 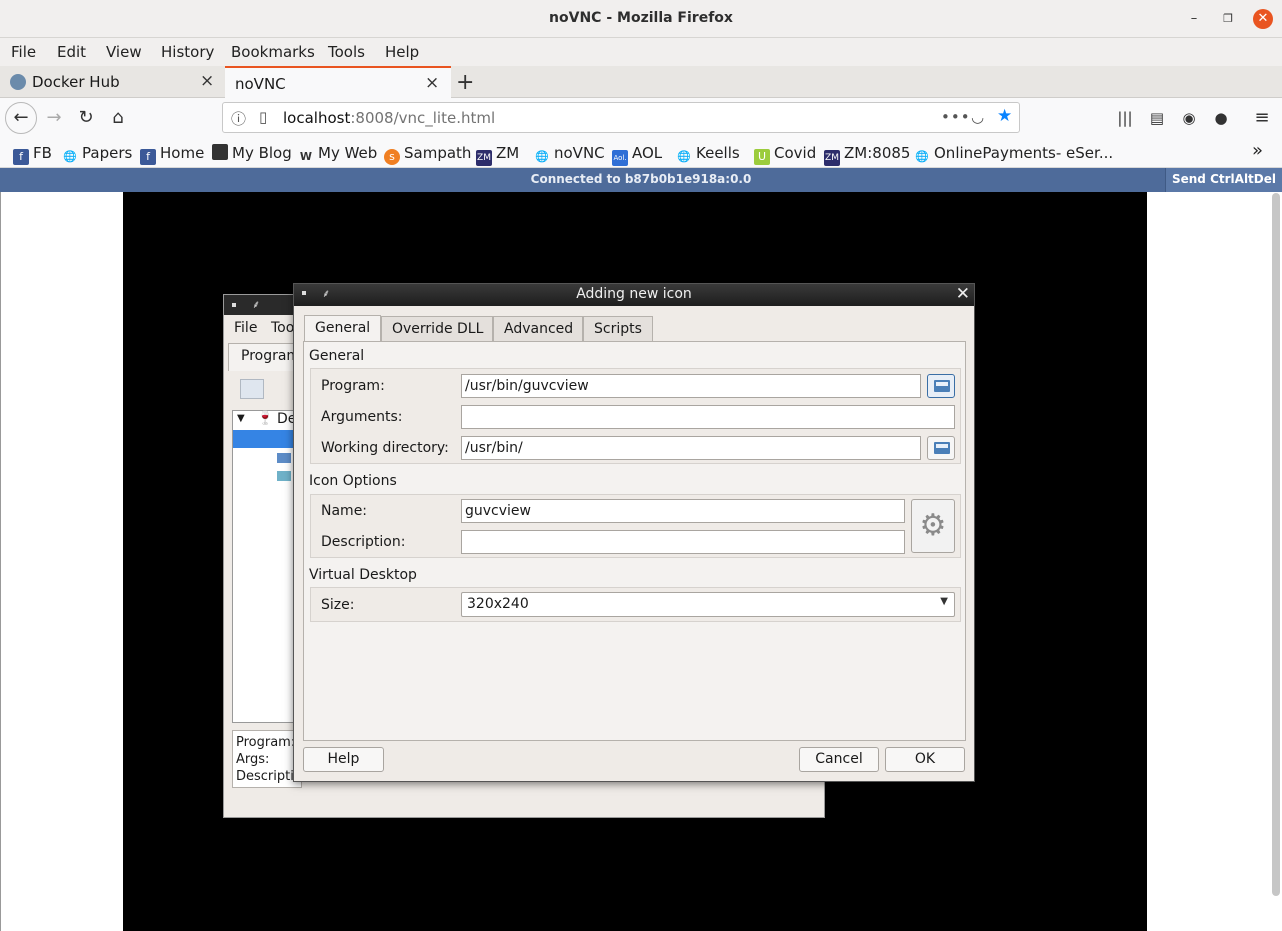 What do you see at coordinates (54, 118) in the screenshot?
I see `forward-icon: →` at bounding box center [54, 118].